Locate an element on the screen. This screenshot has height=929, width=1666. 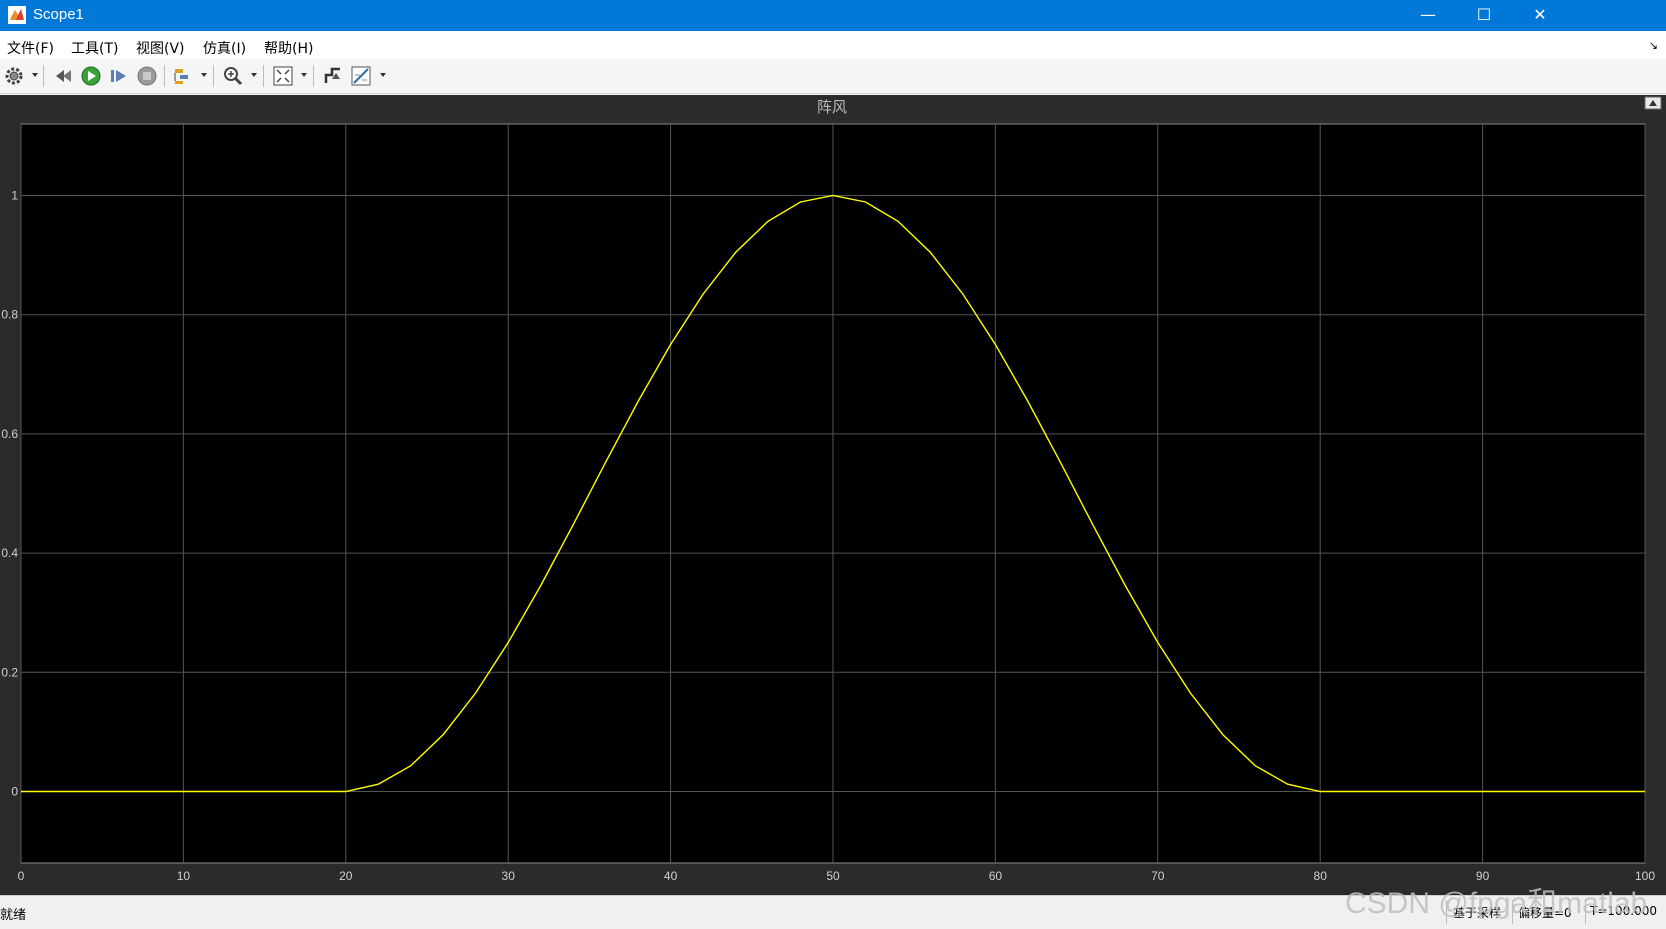
x-tick-label: 70 is located at coordinates (1158, 876).